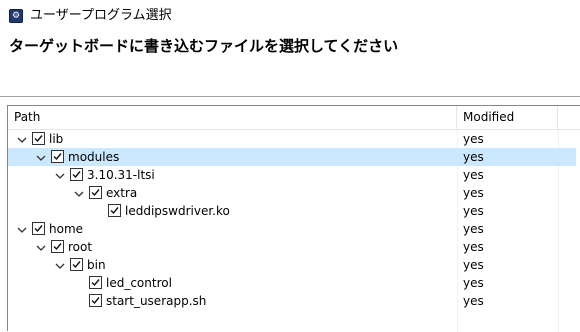 The image size is (580, 332). I want to click on tree-item-label: leddipswdriver.ko, so click(177, 211).